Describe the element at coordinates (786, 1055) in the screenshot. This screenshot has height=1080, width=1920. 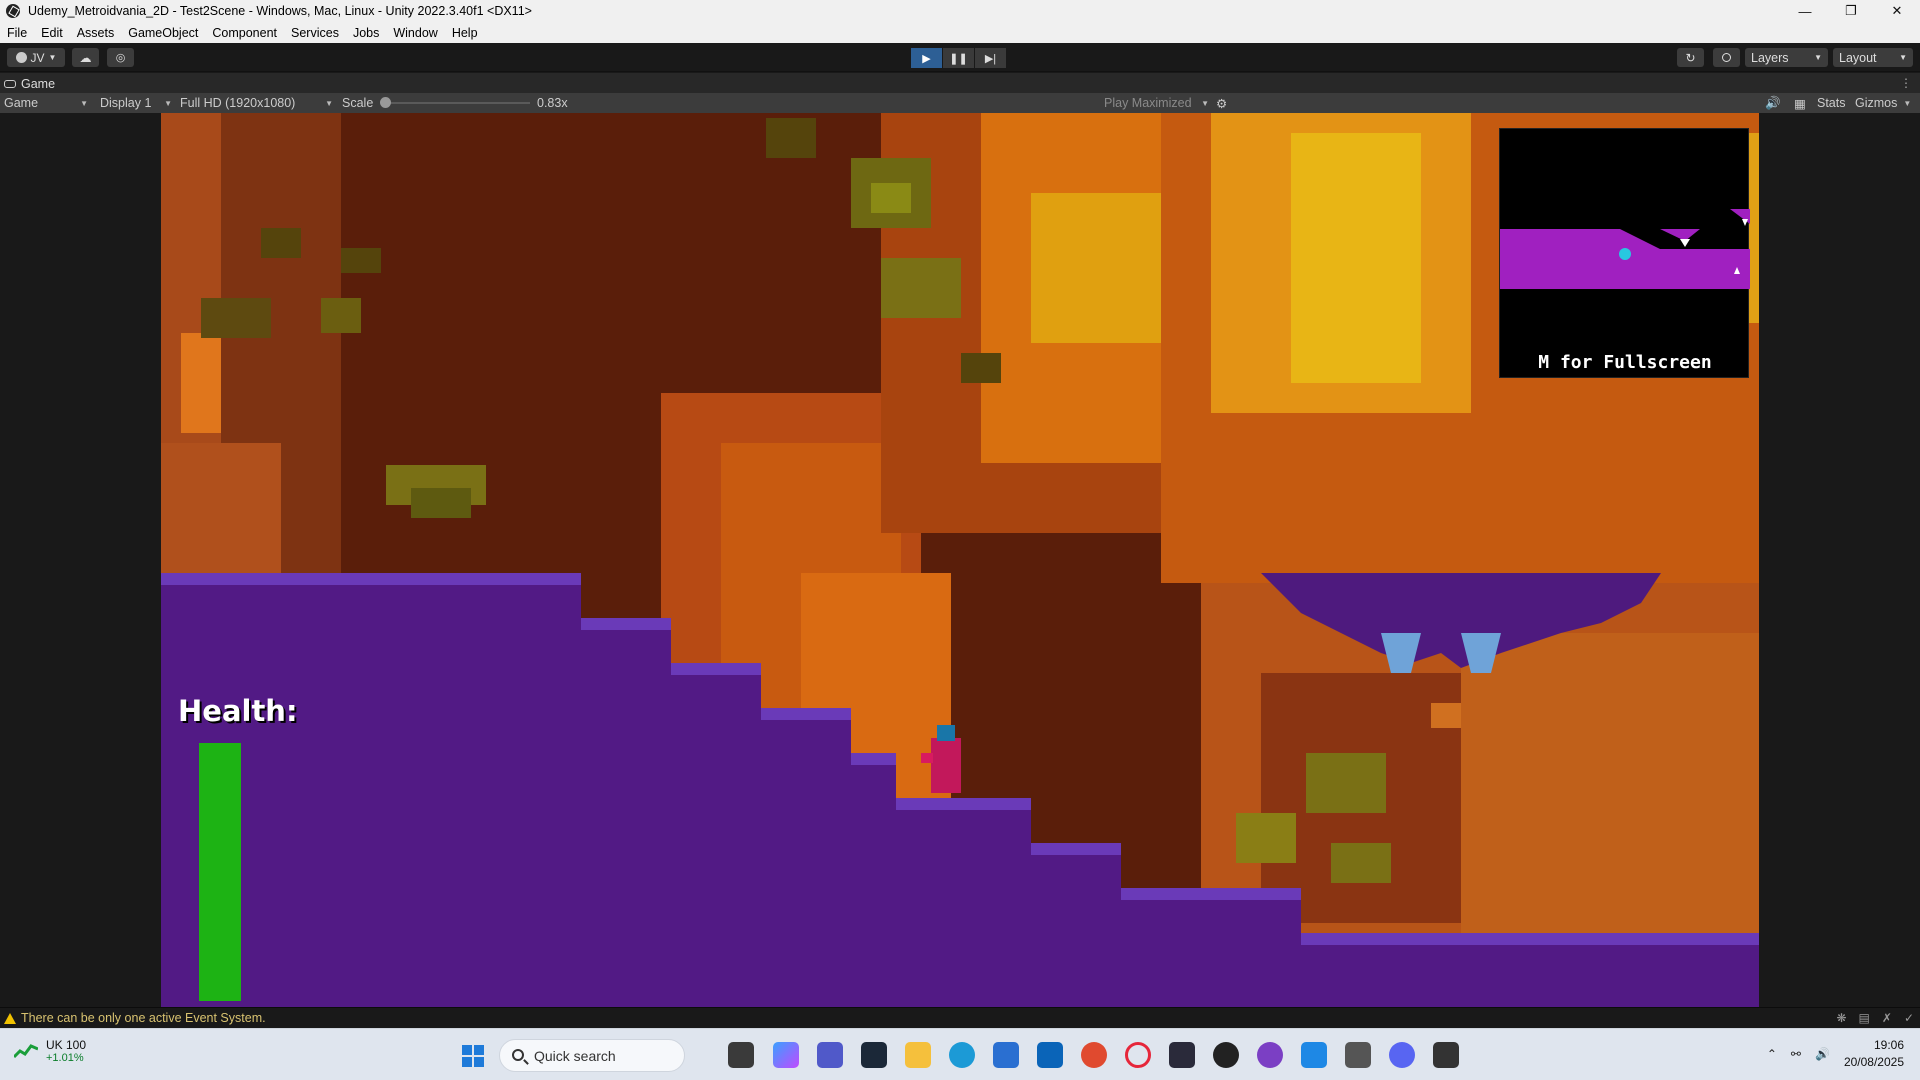
I see `copilot-icon` at that location.